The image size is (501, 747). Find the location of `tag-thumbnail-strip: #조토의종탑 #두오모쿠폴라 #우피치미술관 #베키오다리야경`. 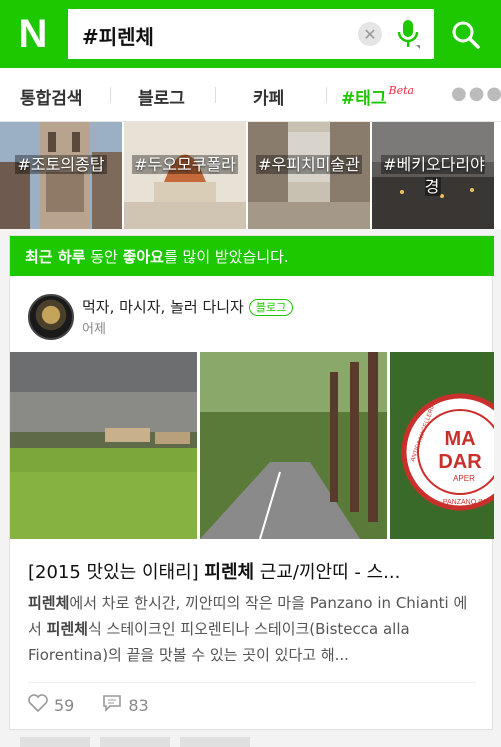

tag-thumbnail-strip: #조토의종탑 #두오모쿠폴라 #우피치미술관 #베키오다리야경 is located at coordinates (250, 175).